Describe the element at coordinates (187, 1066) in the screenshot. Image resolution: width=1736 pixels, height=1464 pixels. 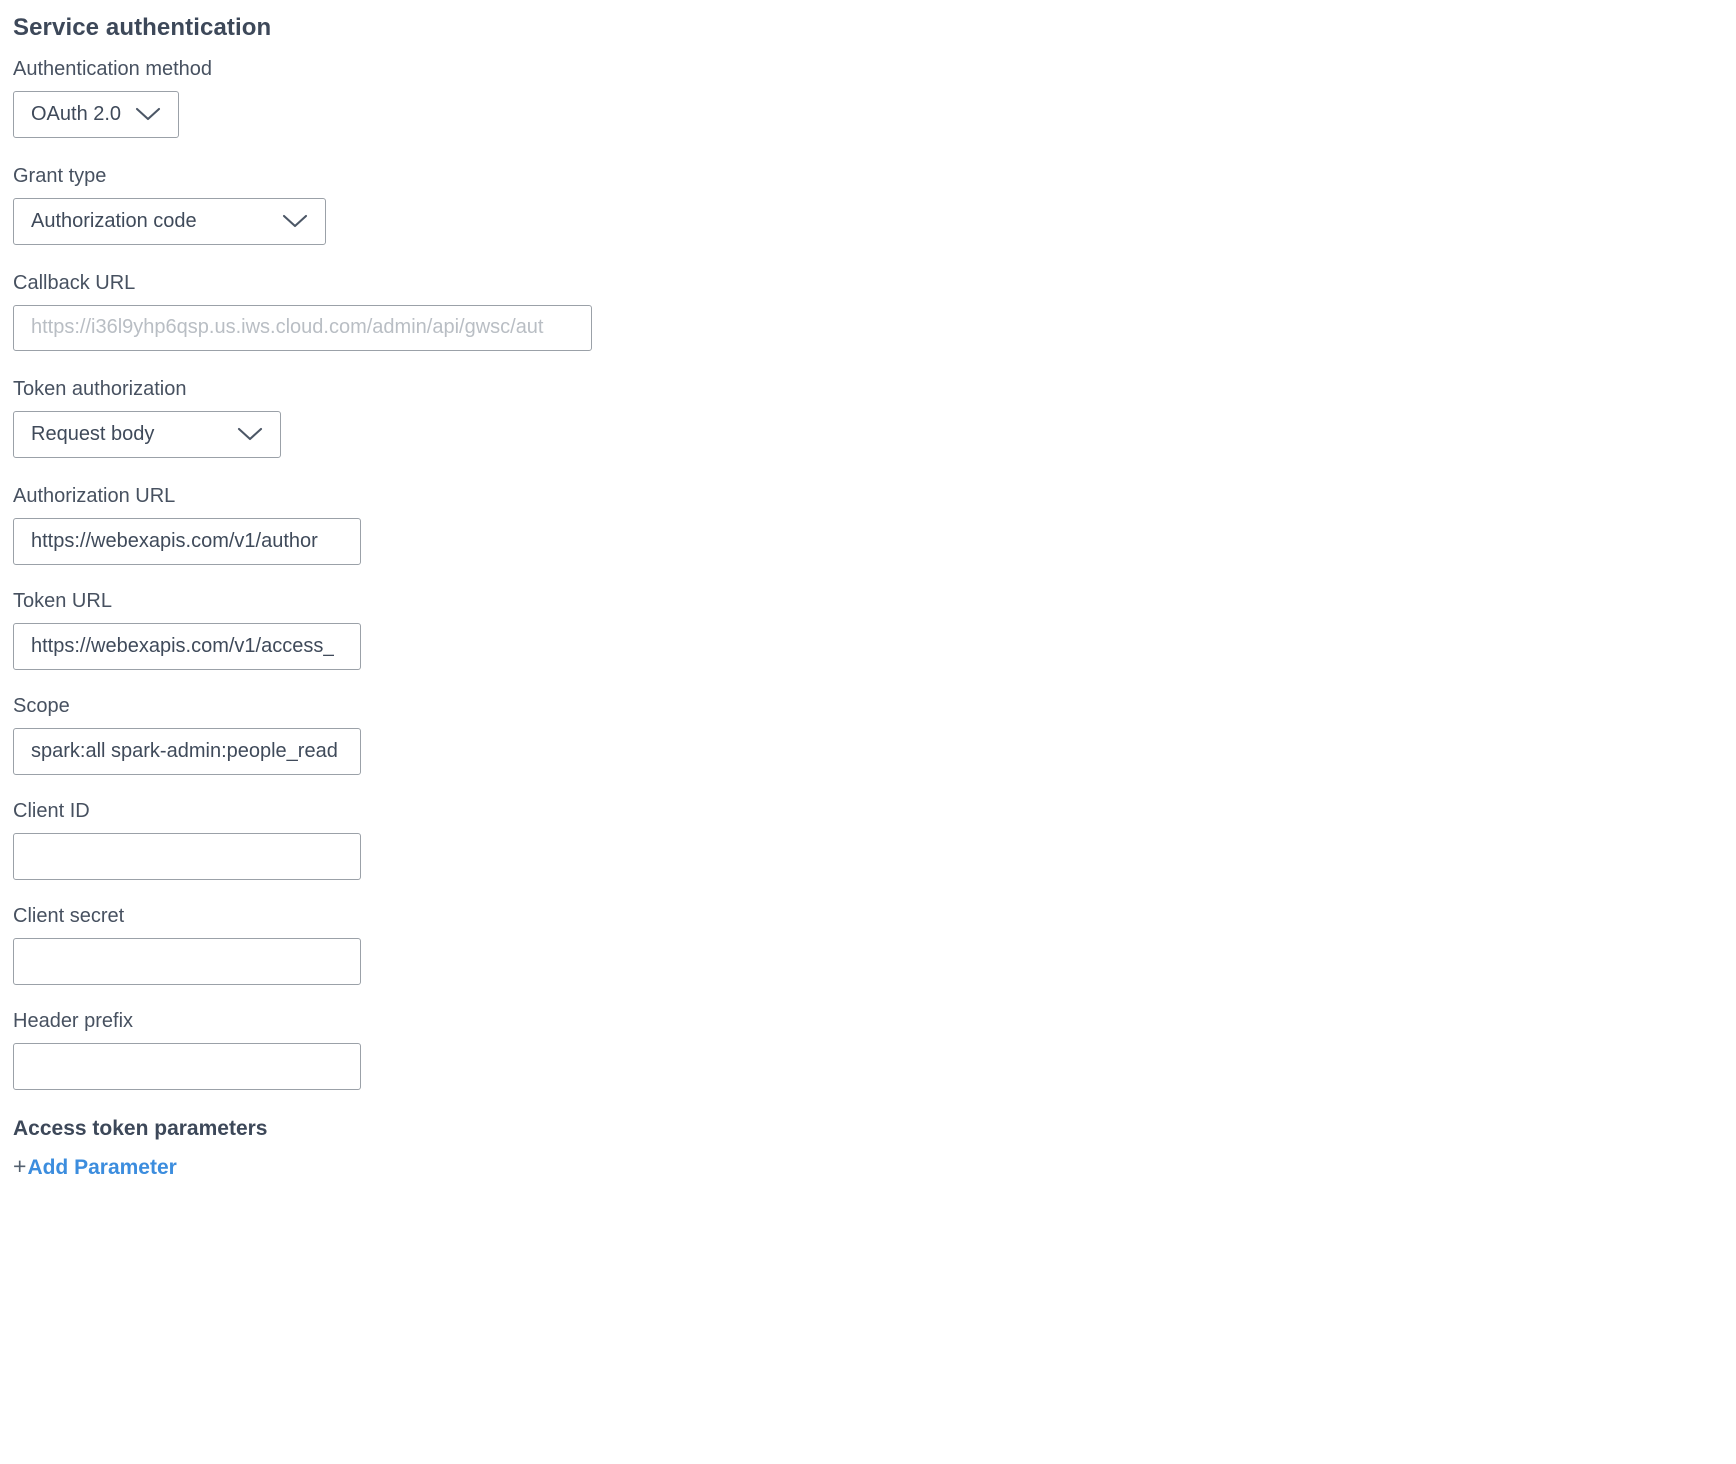
I see `header-prefix-input` at that location.